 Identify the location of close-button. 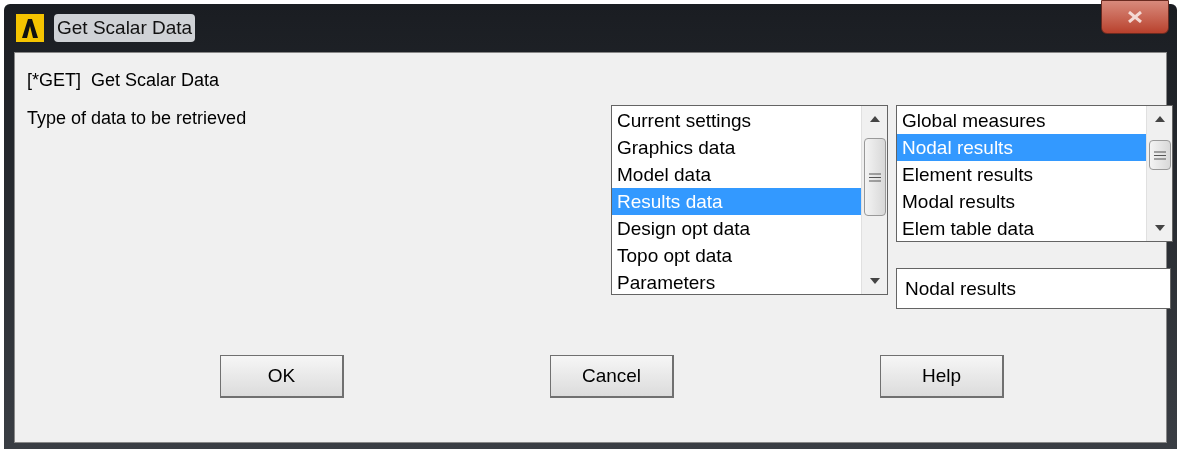
(1135, 17).